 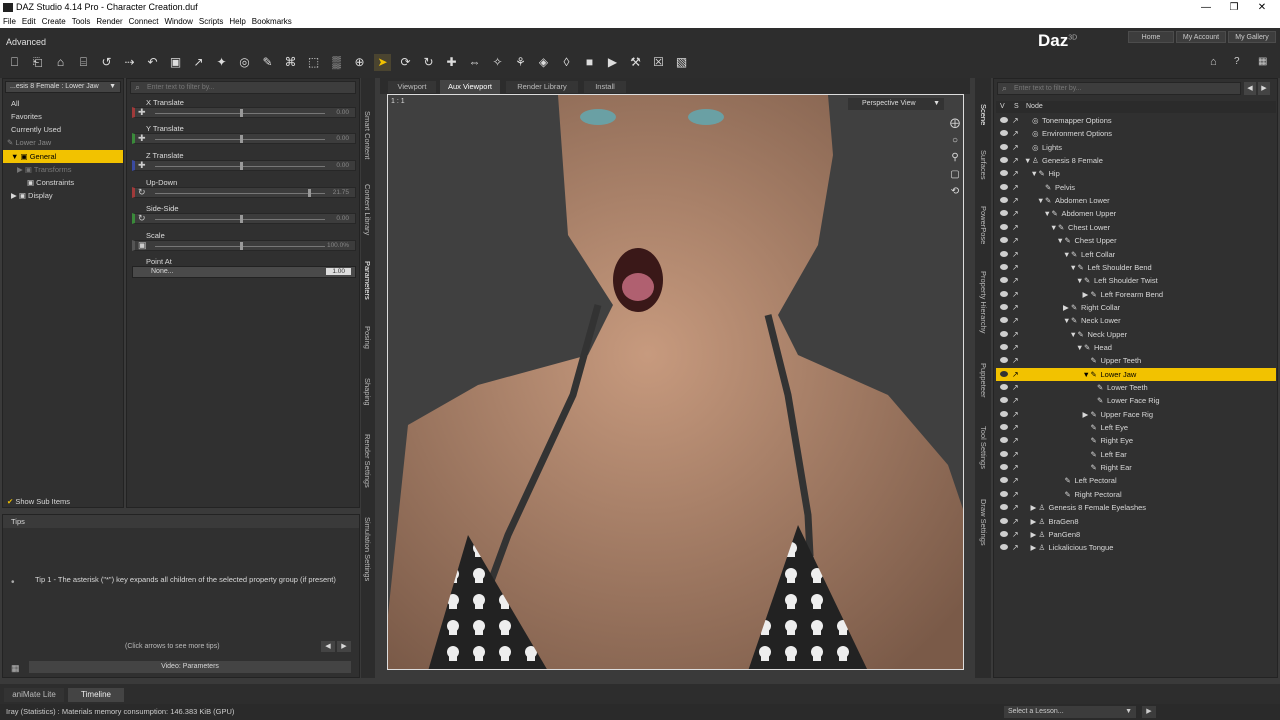 What do you see at coordinates (1136, 521) in the screenshot?
I see `scene-node-row: ↗ ▶ ♙ BraGen8` at bounding box center [1136, 521].